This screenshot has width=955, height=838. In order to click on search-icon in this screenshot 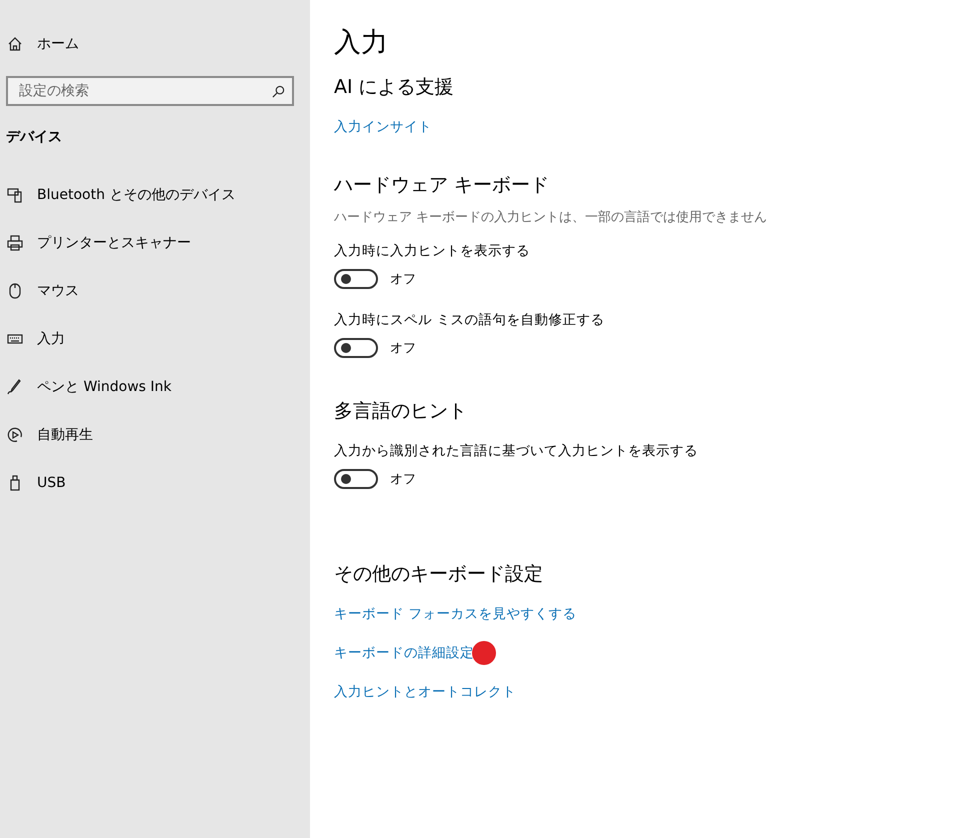, I will do `click(278, 91)`.